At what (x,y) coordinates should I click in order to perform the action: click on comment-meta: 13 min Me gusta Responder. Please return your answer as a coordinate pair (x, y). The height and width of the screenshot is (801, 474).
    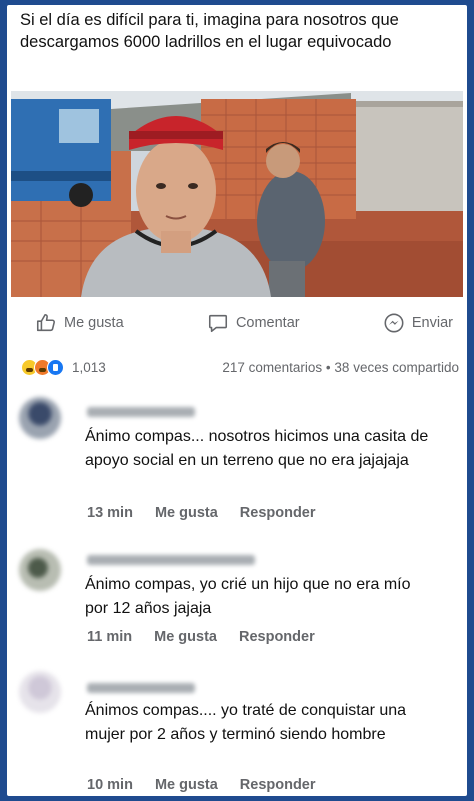
    Looking at the image, I should click on (201, 513).